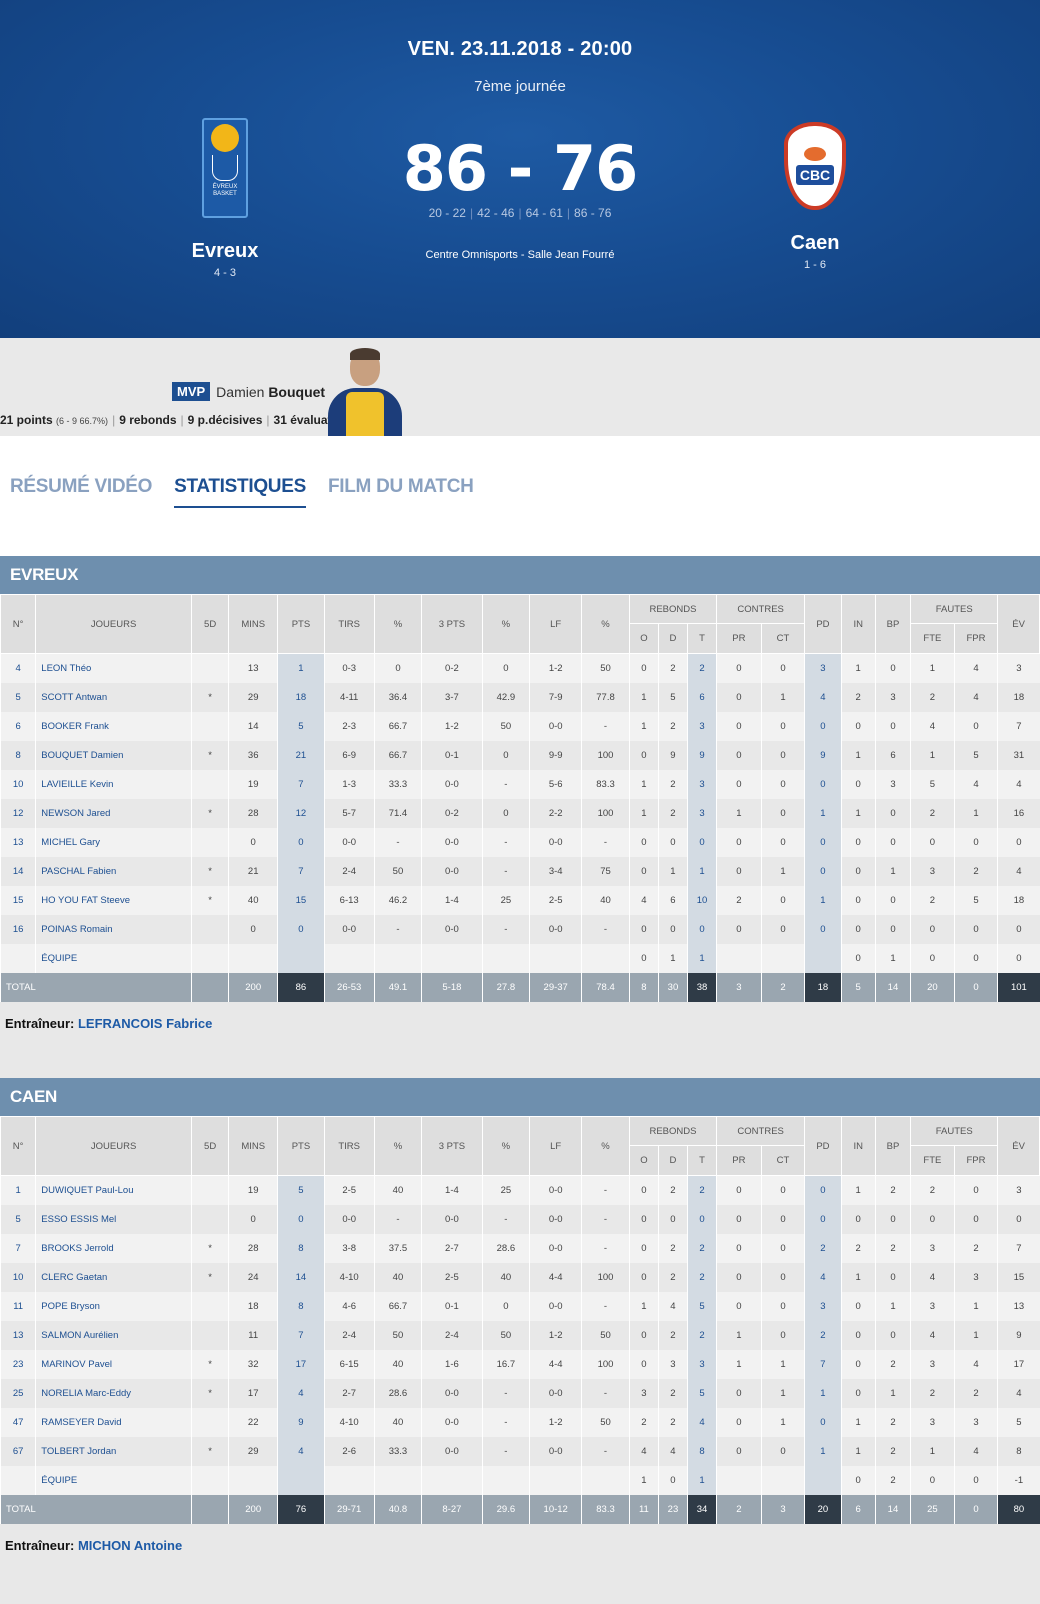 The width and height of the screenshot is (1040, 1604). Describe the element at coordinates (815, 194) in the screenshot. I see `away-team: CBC Caen 1 - 6` at that location.